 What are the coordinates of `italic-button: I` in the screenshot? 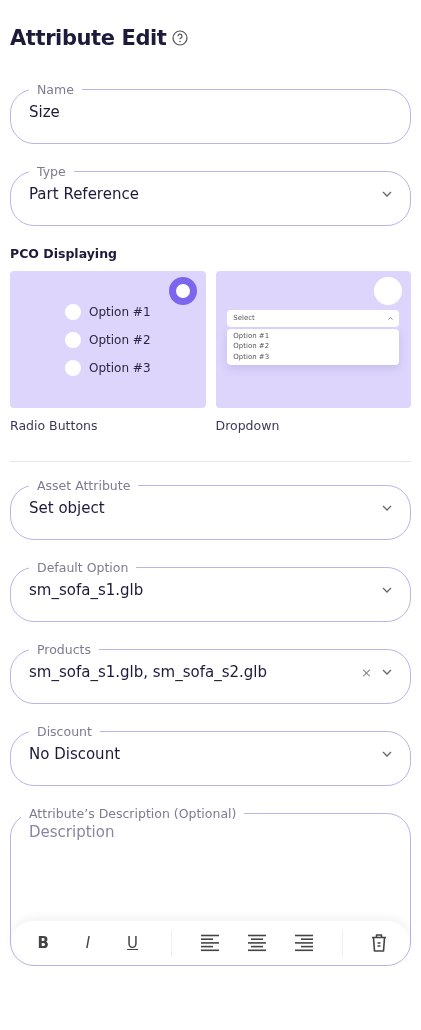 It's located at (88, 943).